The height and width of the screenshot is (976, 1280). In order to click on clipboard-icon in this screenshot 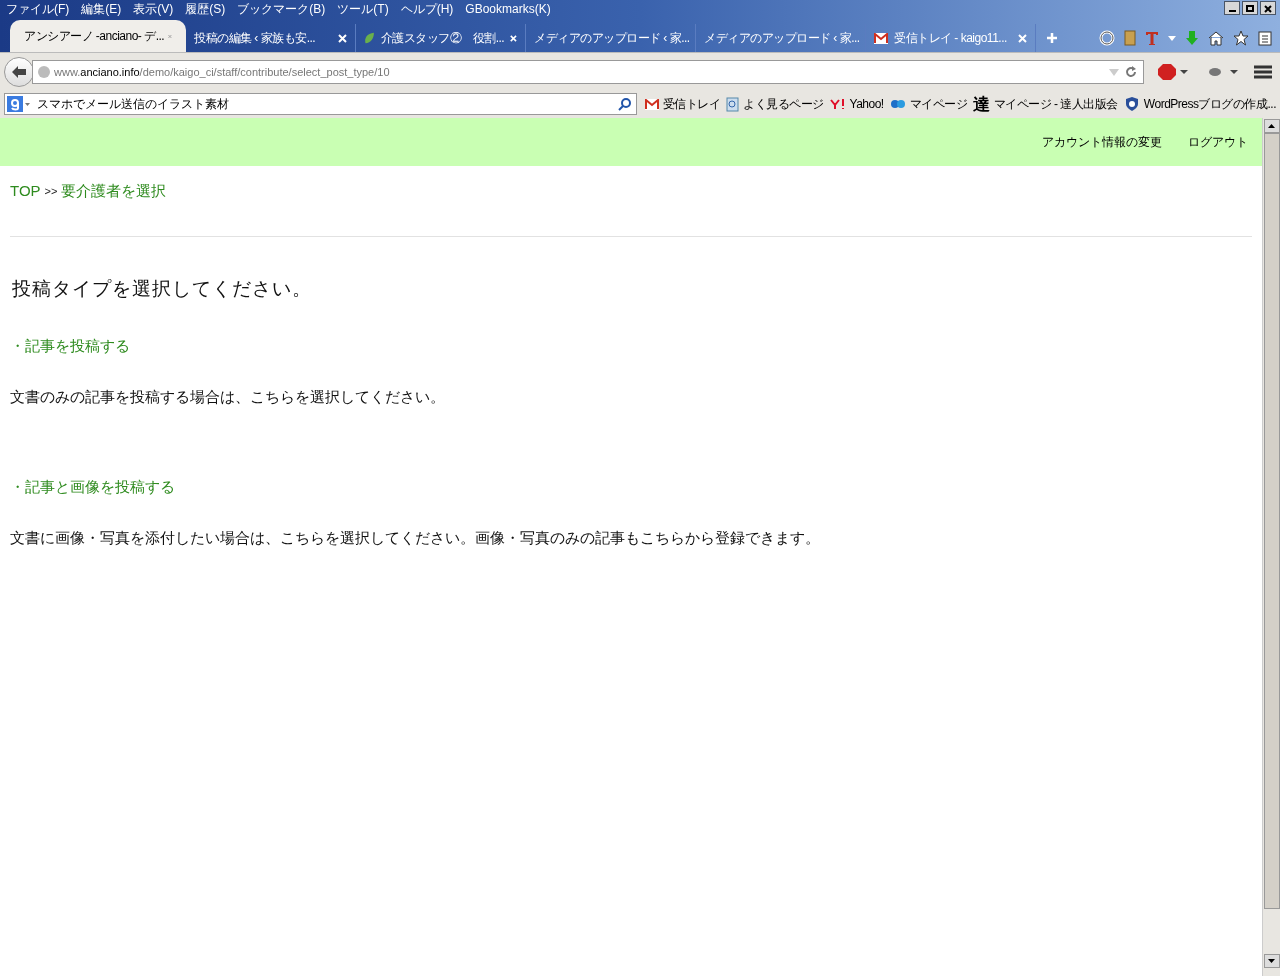, I will do `click(1265, 38)`.